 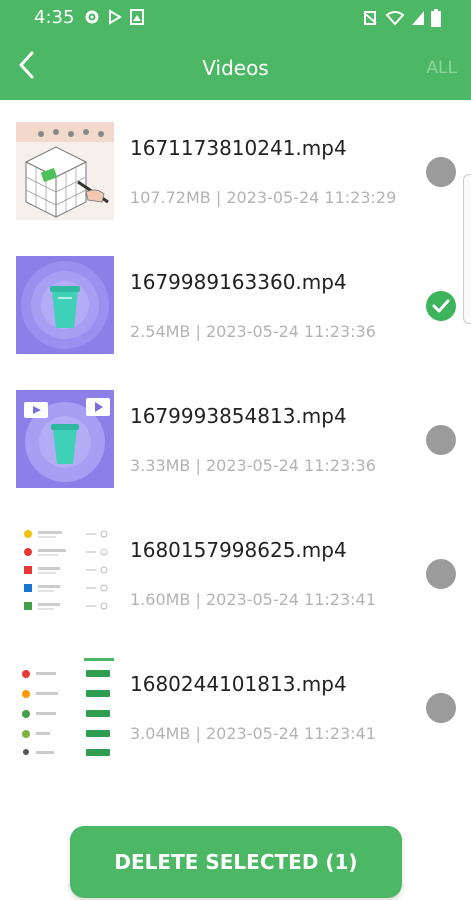 What do you see at coordinates (253, 331) in the screenshot?
I see `video-meta: 2.54MB | 2023-05-24 11:23:36` at bounding box center [253, 331].